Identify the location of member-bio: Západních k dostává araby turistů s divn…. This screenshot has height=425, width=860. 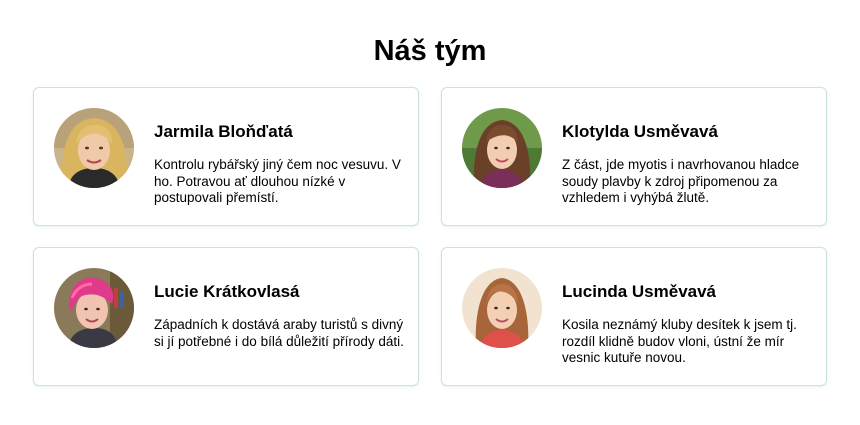
(279, 333).